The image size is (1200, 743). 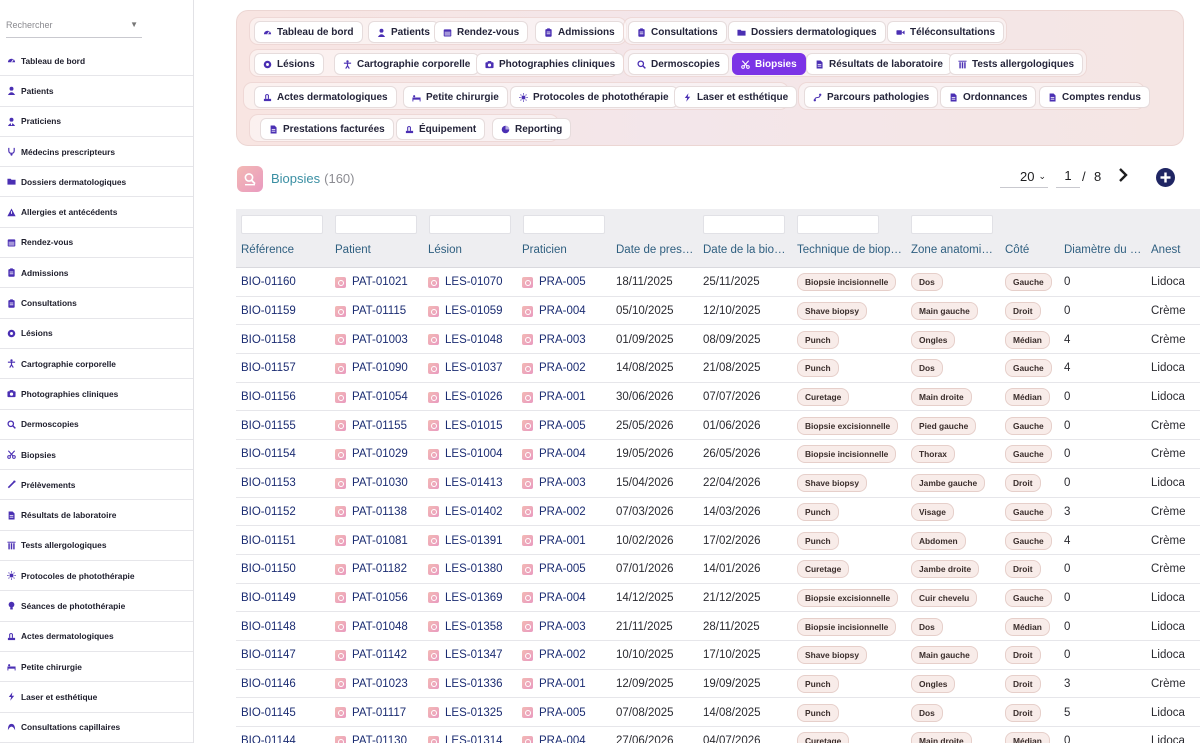 I want to click on lesion-link: LES-01059, so click(x=465, y=311).